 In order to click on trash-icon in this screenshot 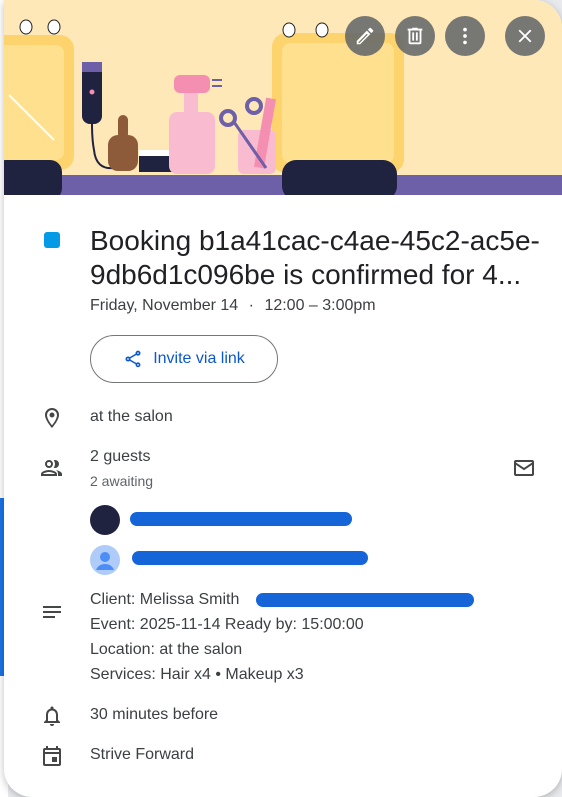, I will do `click(415, 36)`.